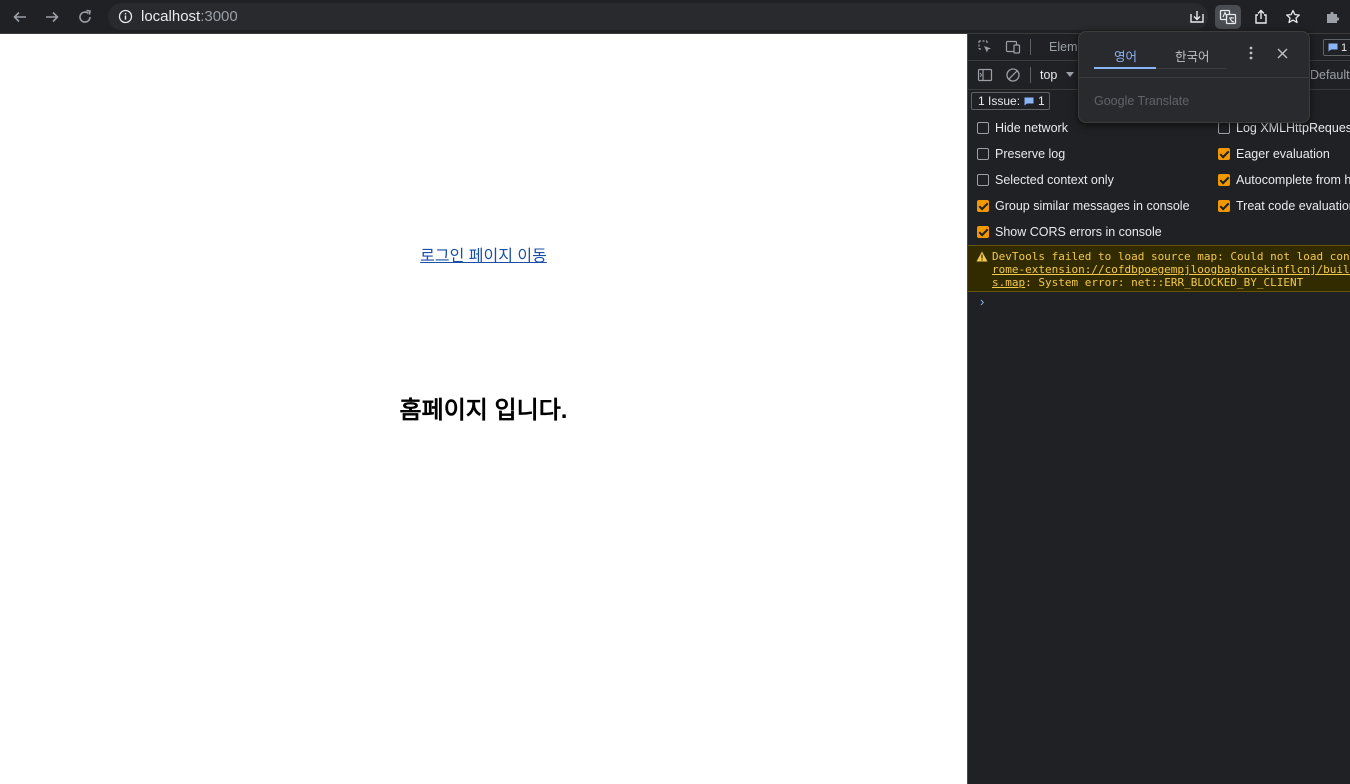 This screenshot has width=1350, height=784. What do you see at coordinates (1293, 206) in the screenshot?
I see `option-label: Treat code evaluation as user action` at bounding box center [1293, 206].